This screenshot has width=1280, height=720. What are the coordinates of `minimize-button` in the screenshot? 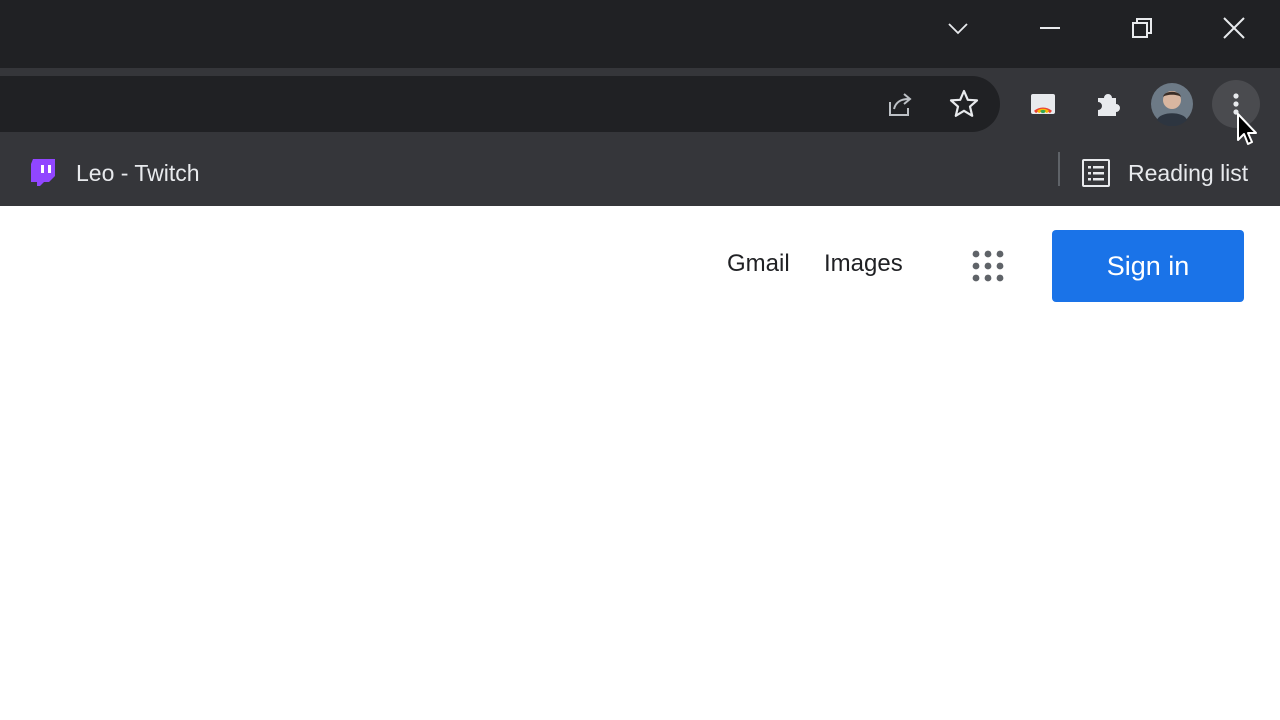 It's located at (1050, 28).